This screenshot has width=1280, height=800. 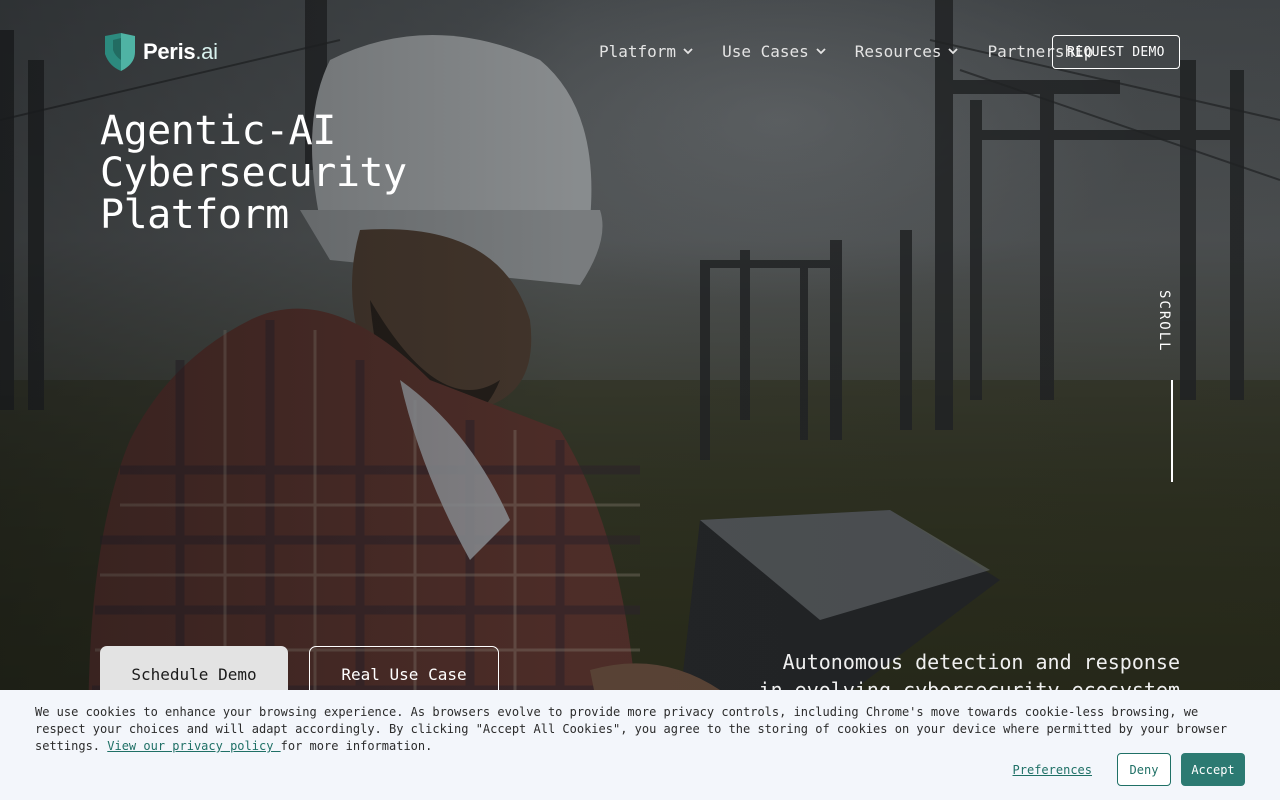 I want to click on hero-title-line-1: Agentic-AI, so click(x=218, y=131).